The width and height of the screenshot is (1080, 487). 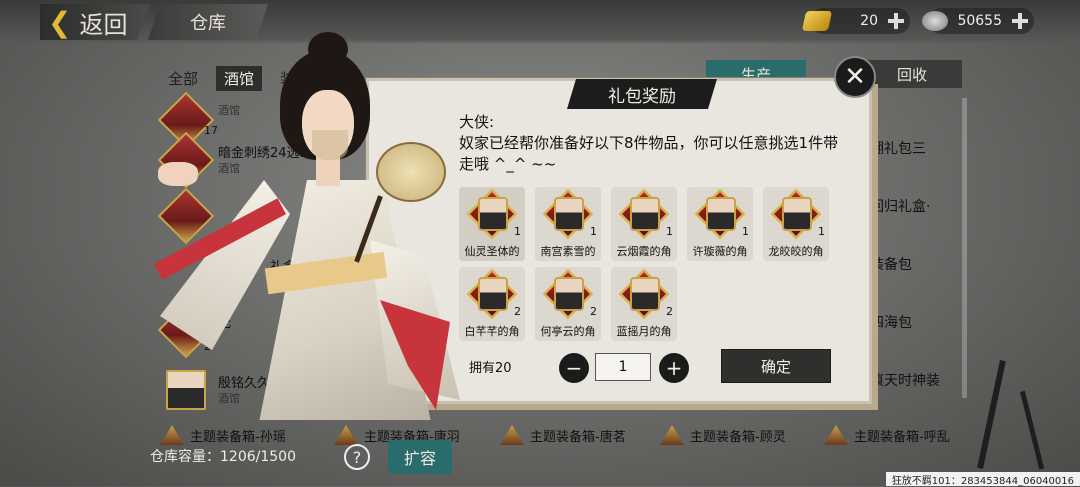 What do you see at coordinates (891, 322) in the screenshot?
I see `list-item: 四海包` at bounding box center [891, 322].